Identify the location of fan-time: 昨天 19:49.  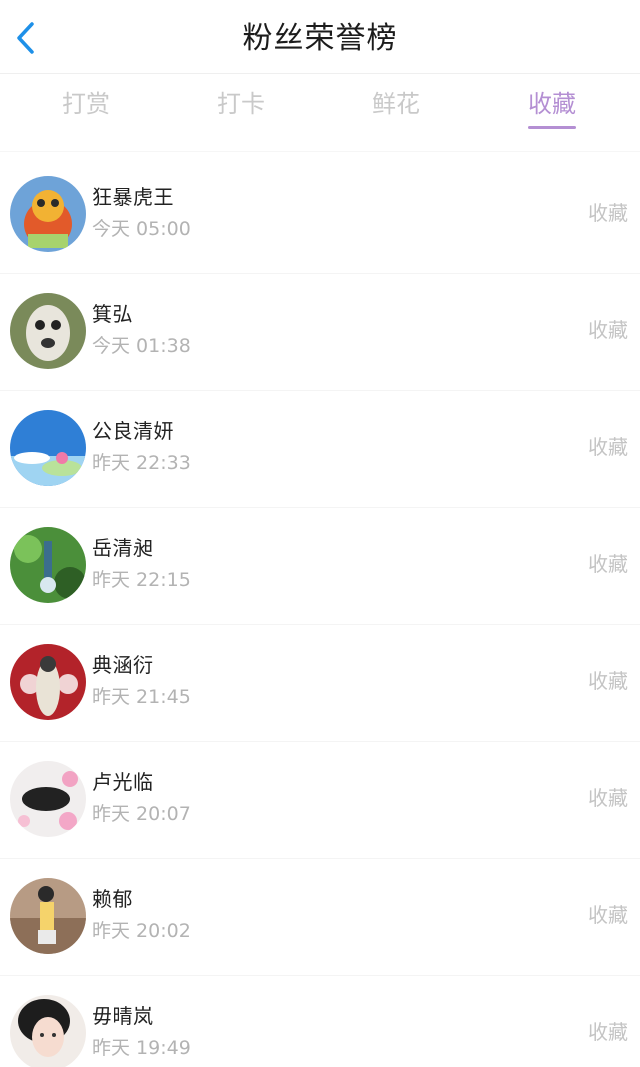
(141, 1048).